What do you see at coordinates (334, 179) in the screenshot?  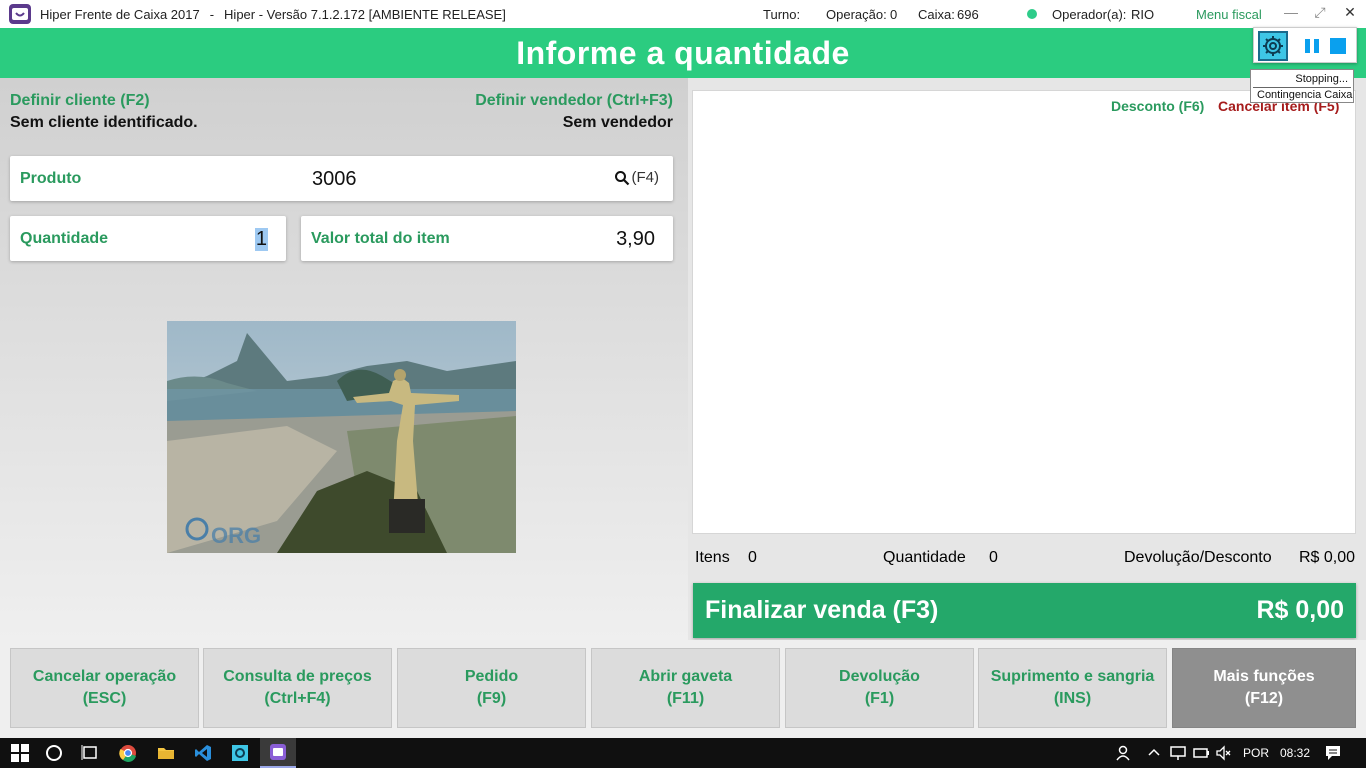 I see `product-input: 3006` at bounding box center [334, 179].